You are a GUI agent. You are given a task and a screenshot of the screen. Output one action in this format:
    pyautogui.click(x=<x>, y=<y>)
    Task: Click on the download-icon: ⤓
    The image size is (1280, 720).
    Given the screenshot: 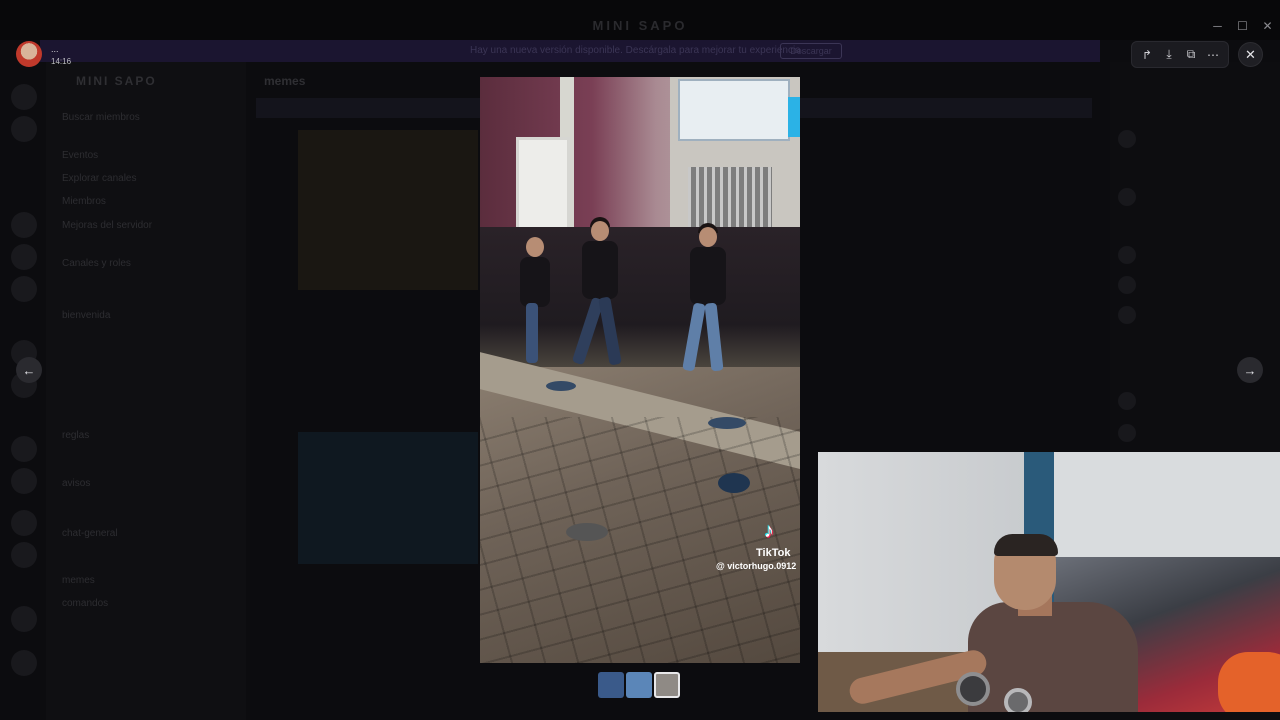 What is the action you would take?
    pyautogui.click(x=1169, y=55)
    